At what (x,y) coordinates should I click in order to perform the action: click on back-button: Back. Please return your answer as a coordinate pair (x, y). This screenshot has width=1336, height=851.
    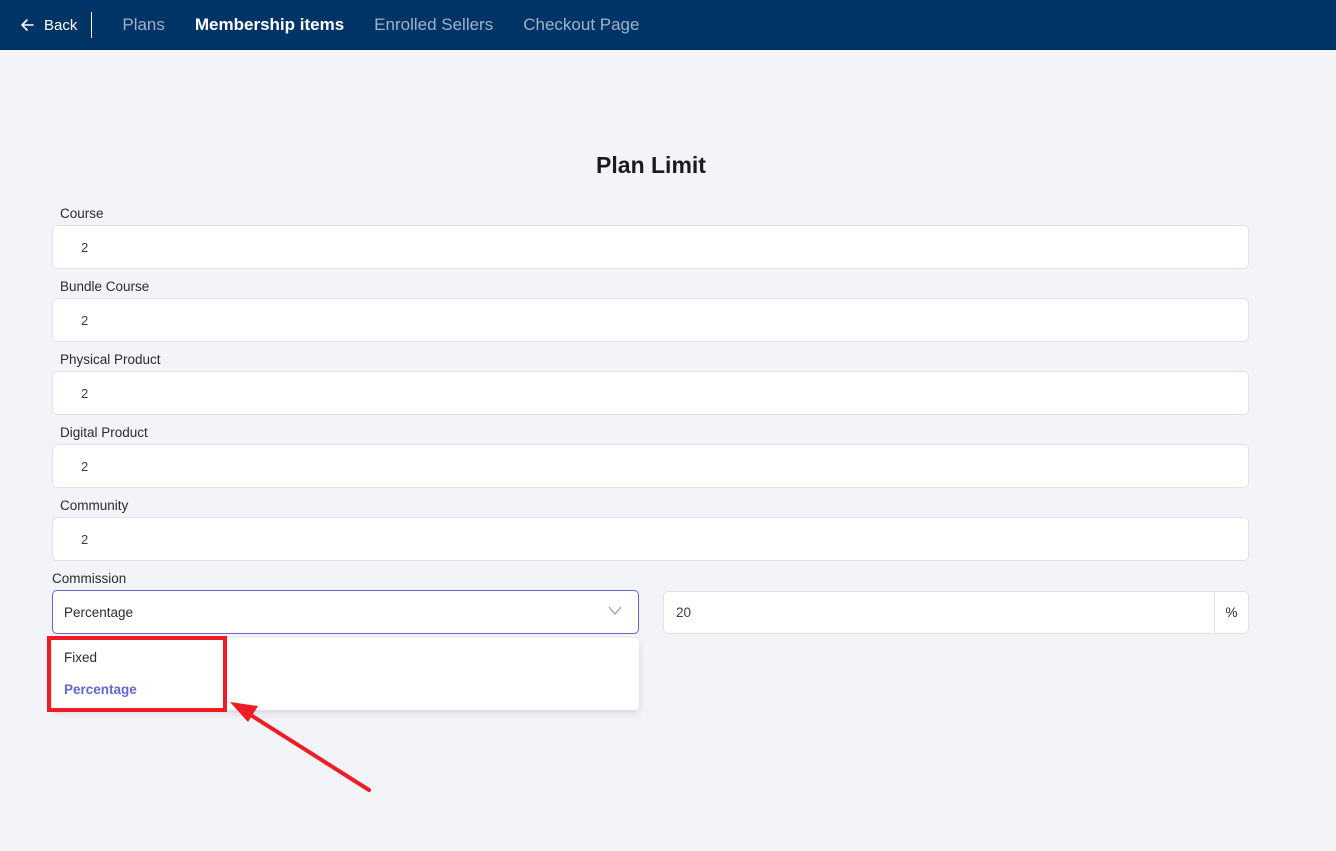
    Looking at the image, I should click on (56, 25).